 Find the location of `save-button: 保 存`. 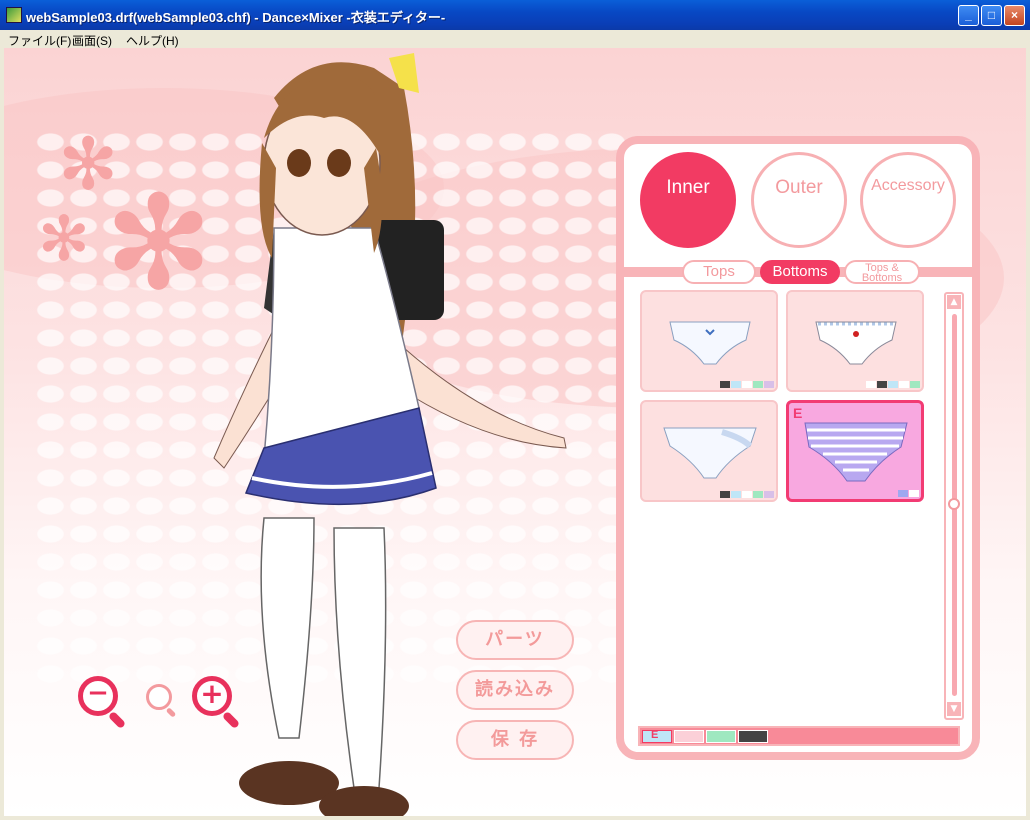

save-button: 保 存 is located at coordinates (515, 740).